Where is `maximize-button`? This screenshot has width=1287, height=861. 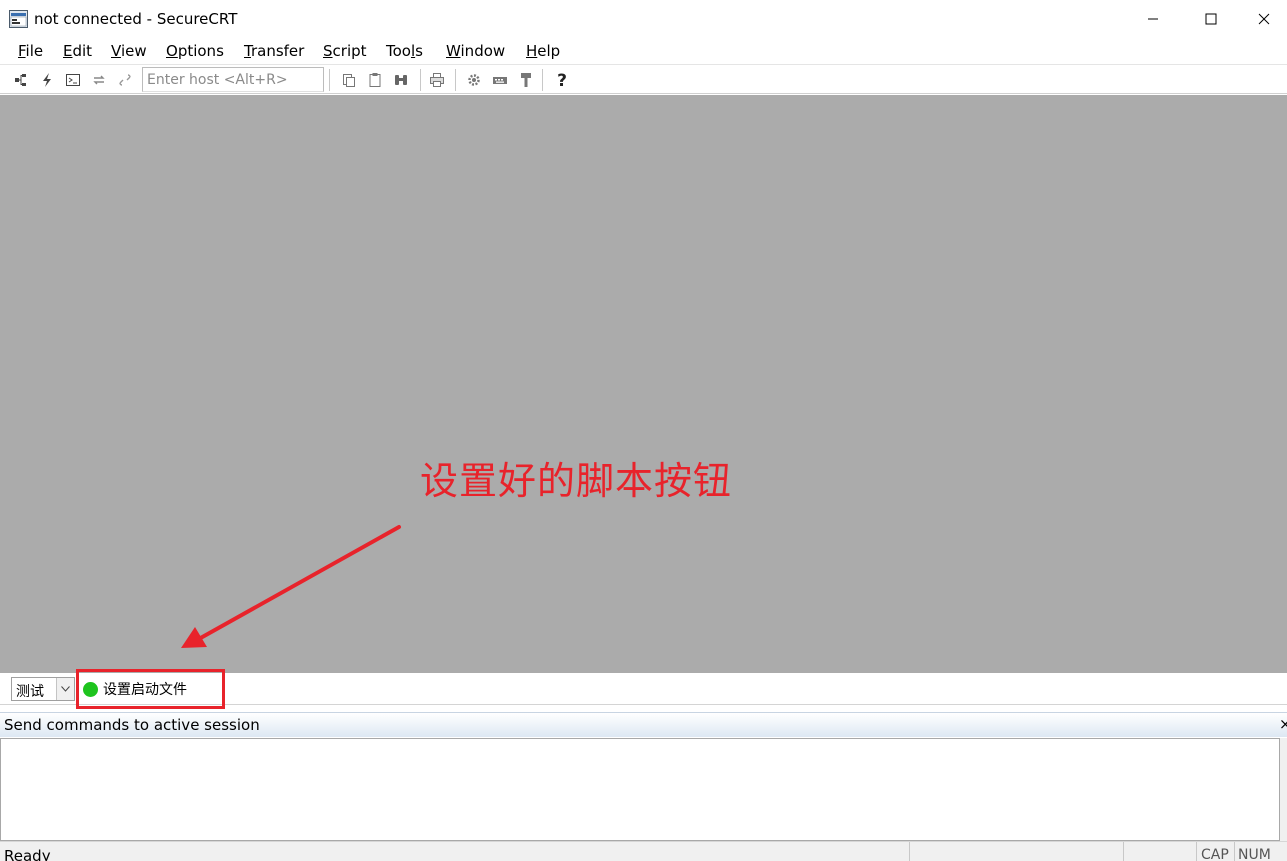 maximize-button is located at coordinates (1211, 19).